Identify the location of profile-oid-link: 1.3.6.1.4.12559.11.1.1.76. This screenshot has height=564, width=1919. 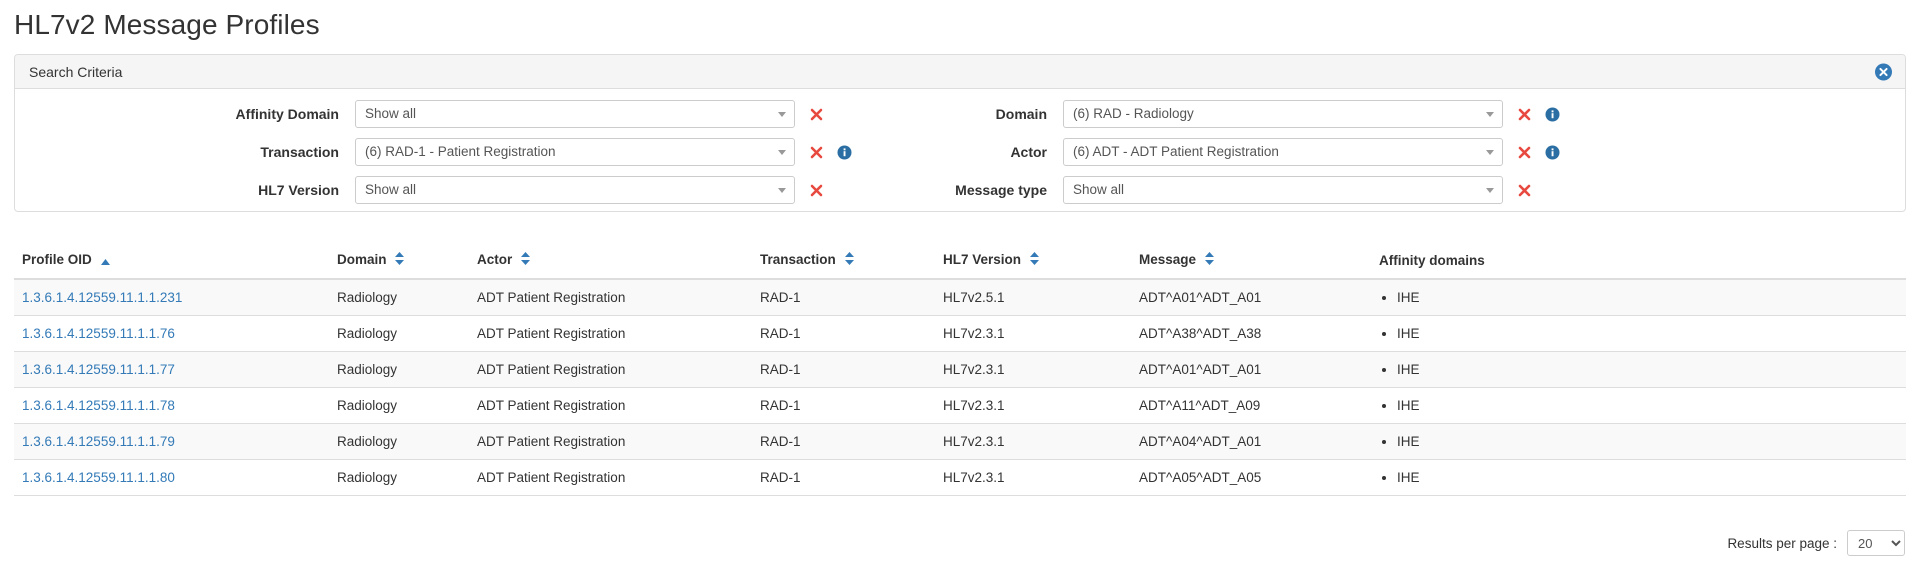
(98, 333).